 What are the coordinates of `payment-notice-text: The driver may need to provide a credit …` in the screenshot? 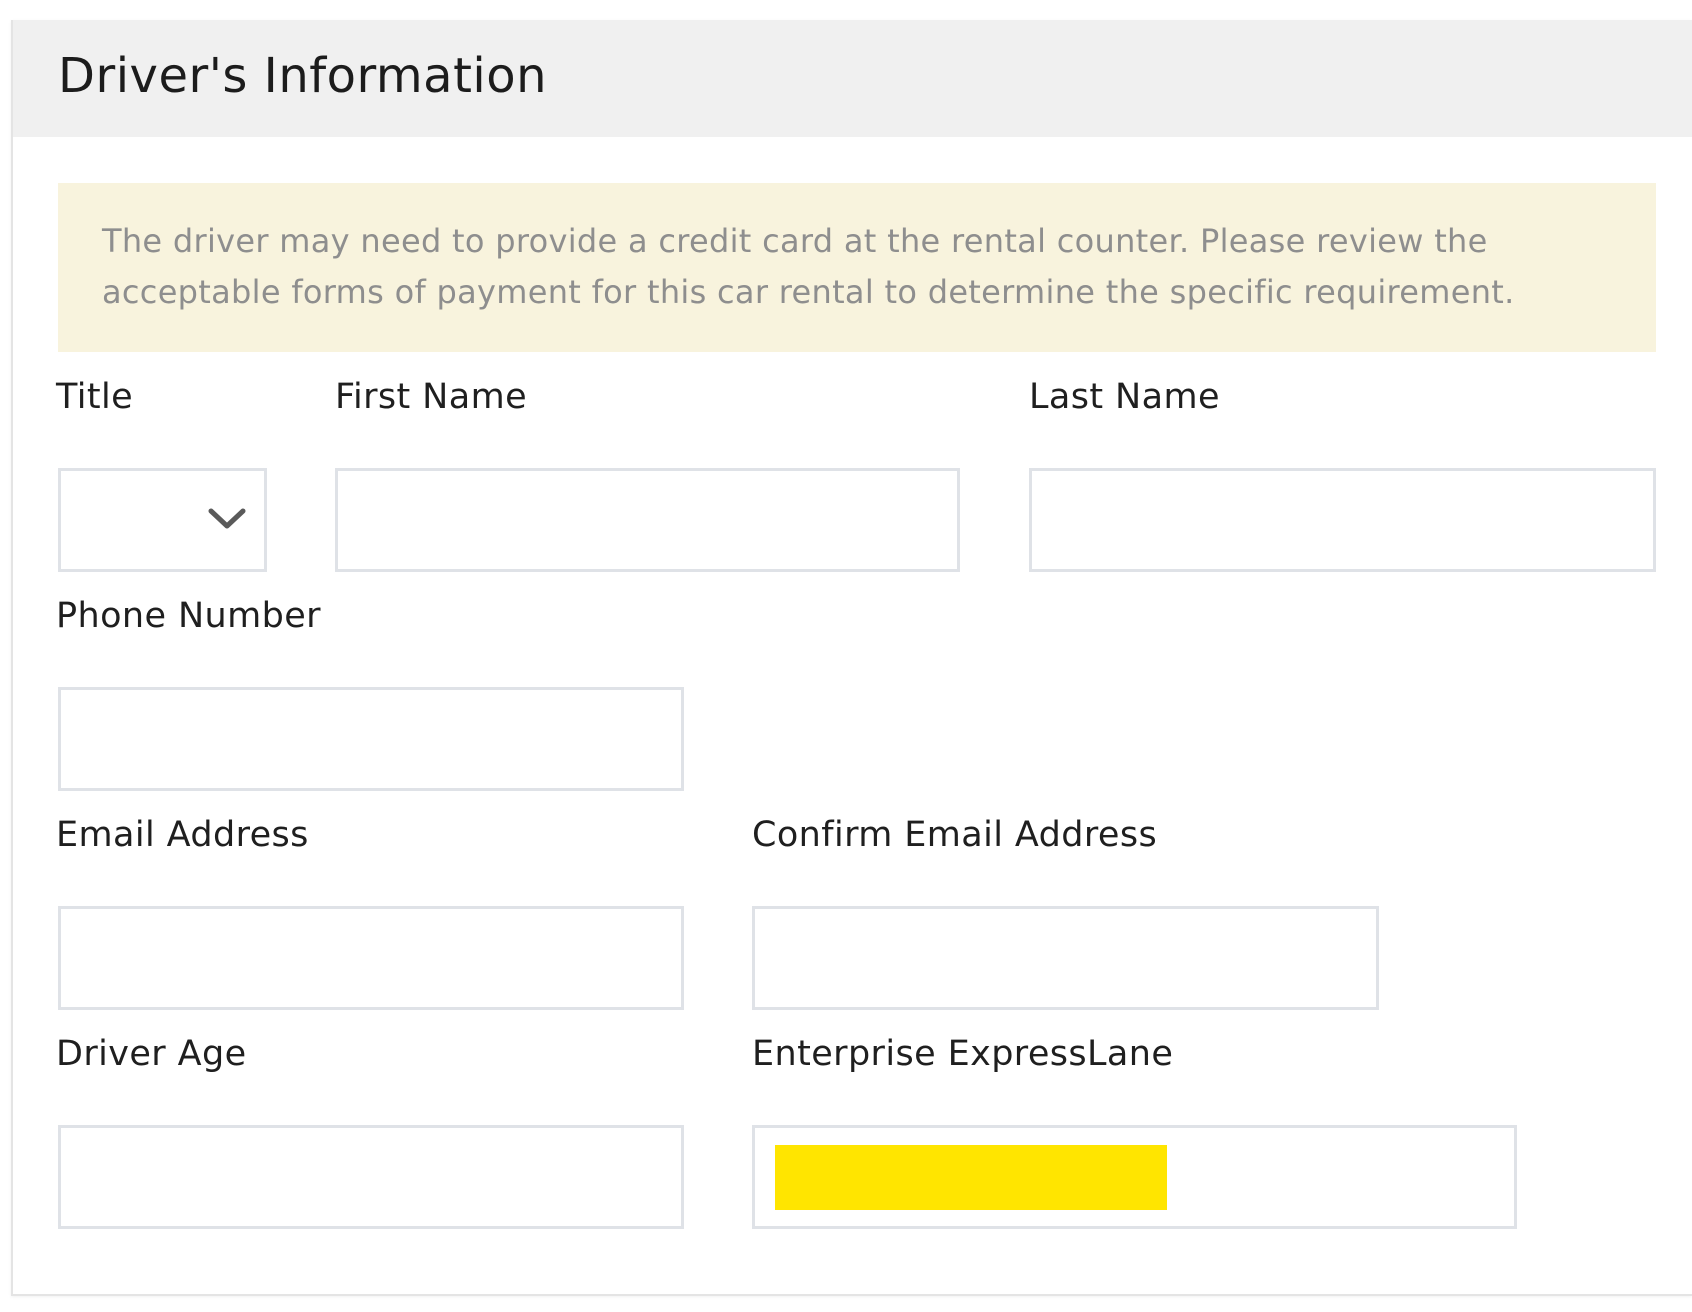 It's located at (808, 266).